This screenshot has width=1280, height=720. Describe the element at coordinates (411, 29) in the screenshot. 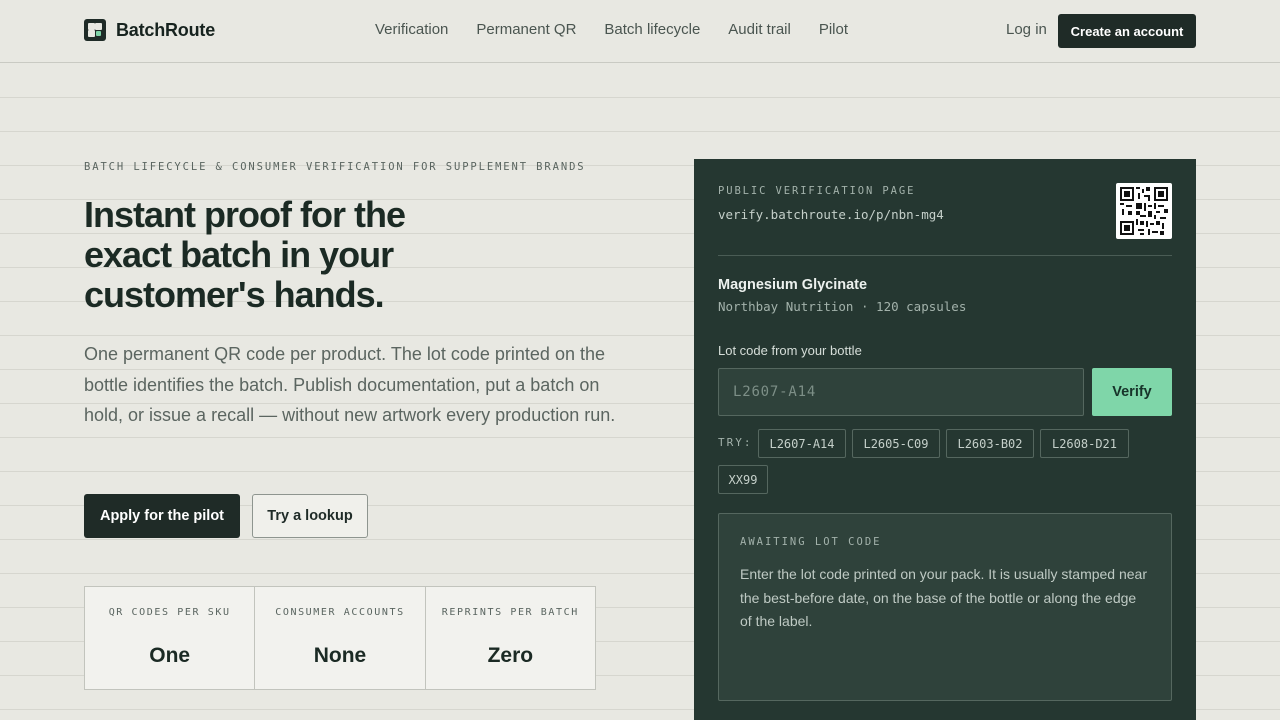

I see `nav-item-verification: Verification` at that location.